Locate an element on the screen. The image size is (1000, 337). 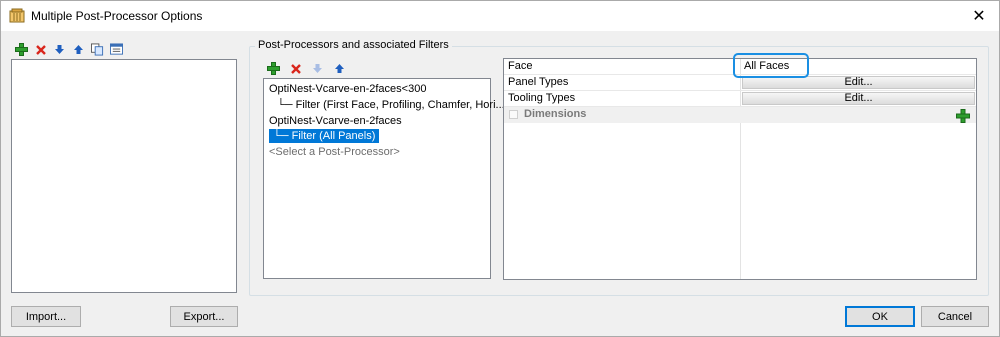
property-name: Panel Types is located at coordinates (538, 82).